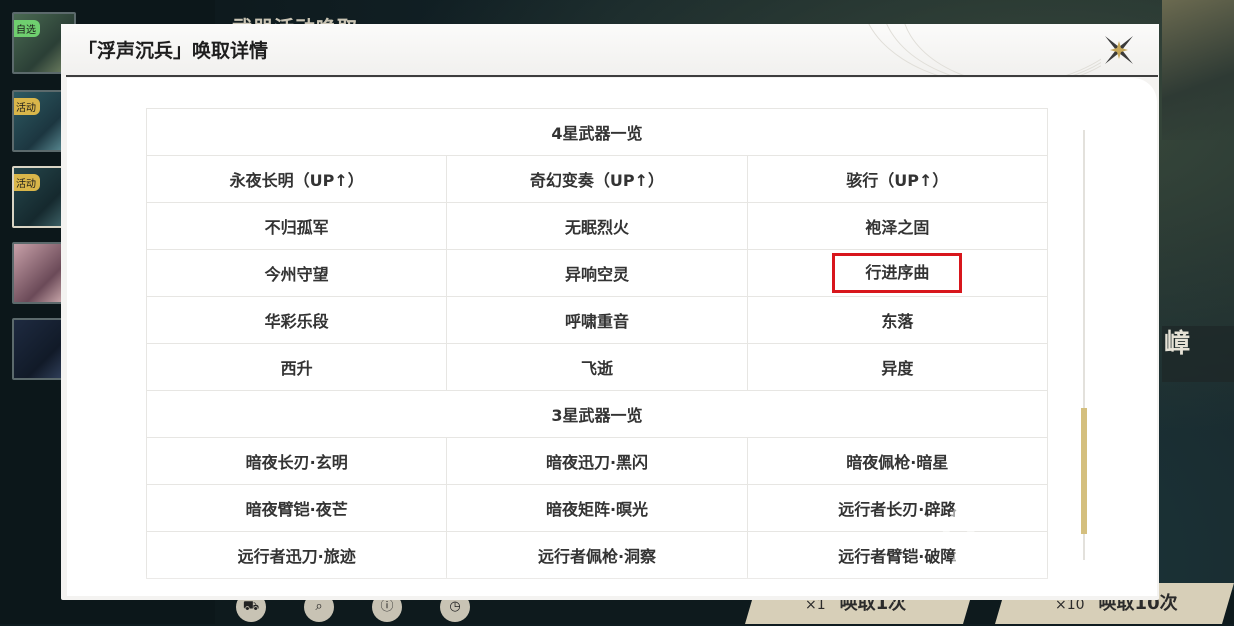 This screenshot has width=1234, height=626. What do you see at coordinates (27, 28) in the screenshot?
I see `banner-tag: 自选` at bounding box center [27, 28].